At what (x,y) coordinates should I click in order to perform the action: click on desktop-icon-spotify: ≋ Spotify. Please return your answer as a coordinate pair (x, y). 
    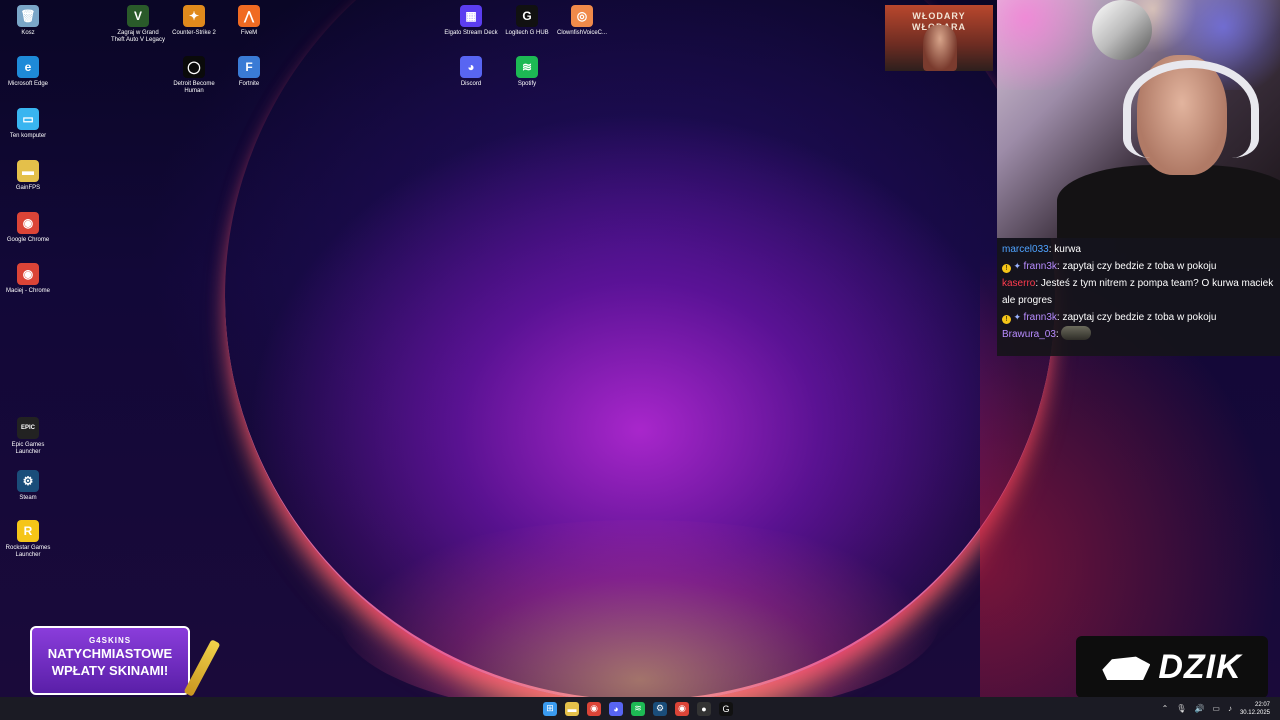
    Looking at the image, I should click on (527, 72).